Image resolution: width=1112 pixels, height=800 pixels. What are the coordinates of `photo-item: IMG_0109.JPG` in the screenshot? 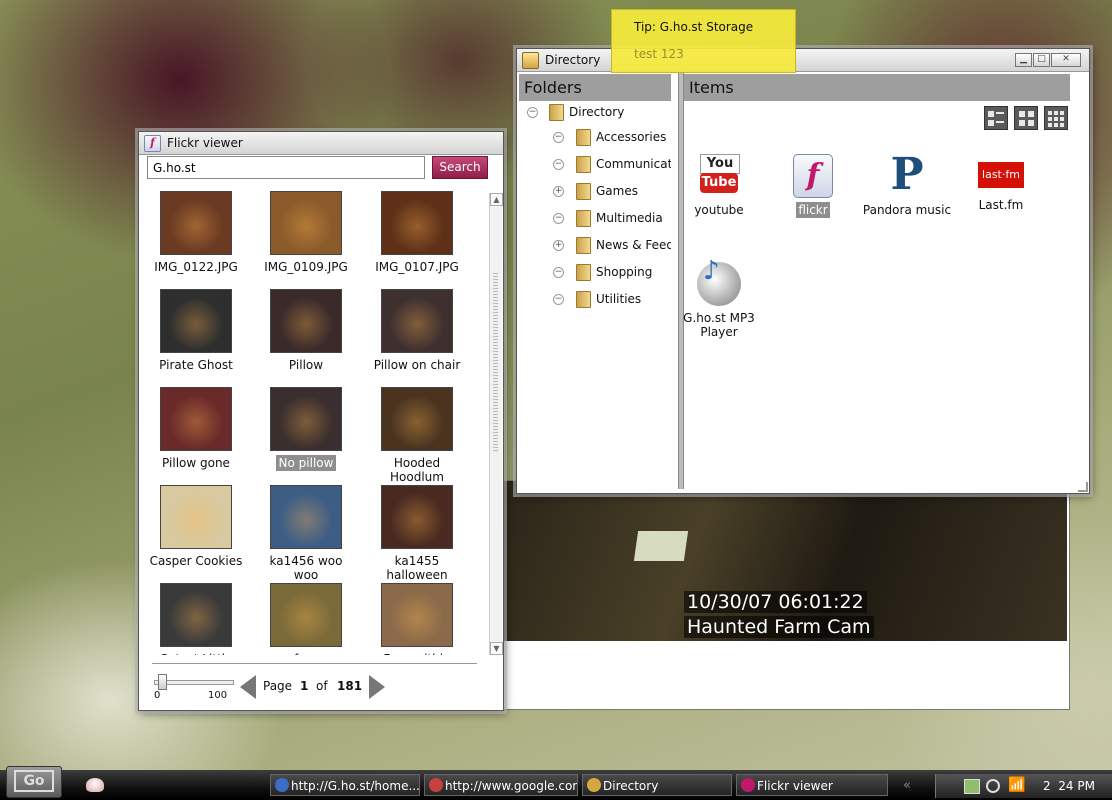 It's located at (306, 232).